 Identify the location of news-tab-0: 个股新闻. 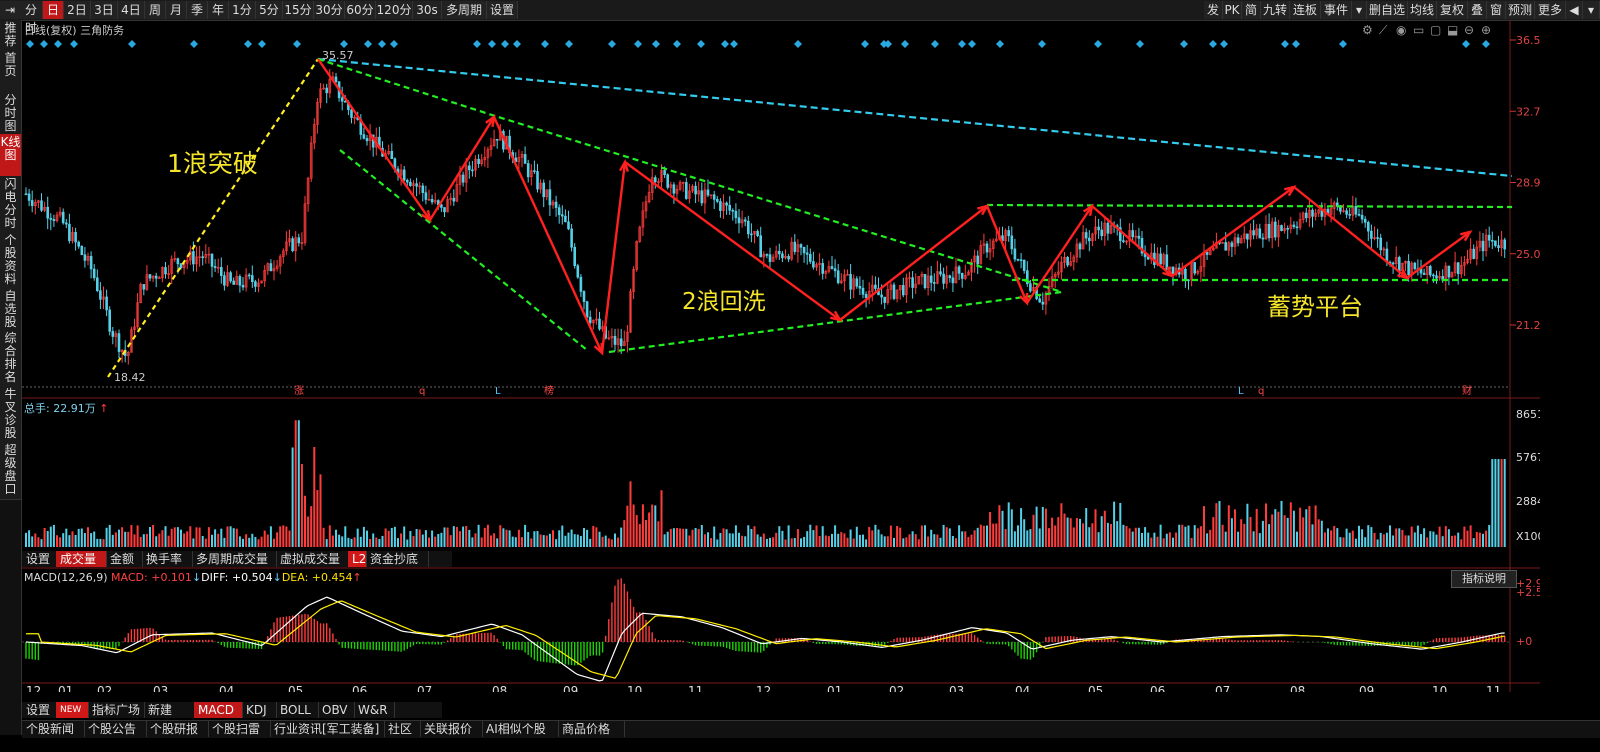
(53, 729).